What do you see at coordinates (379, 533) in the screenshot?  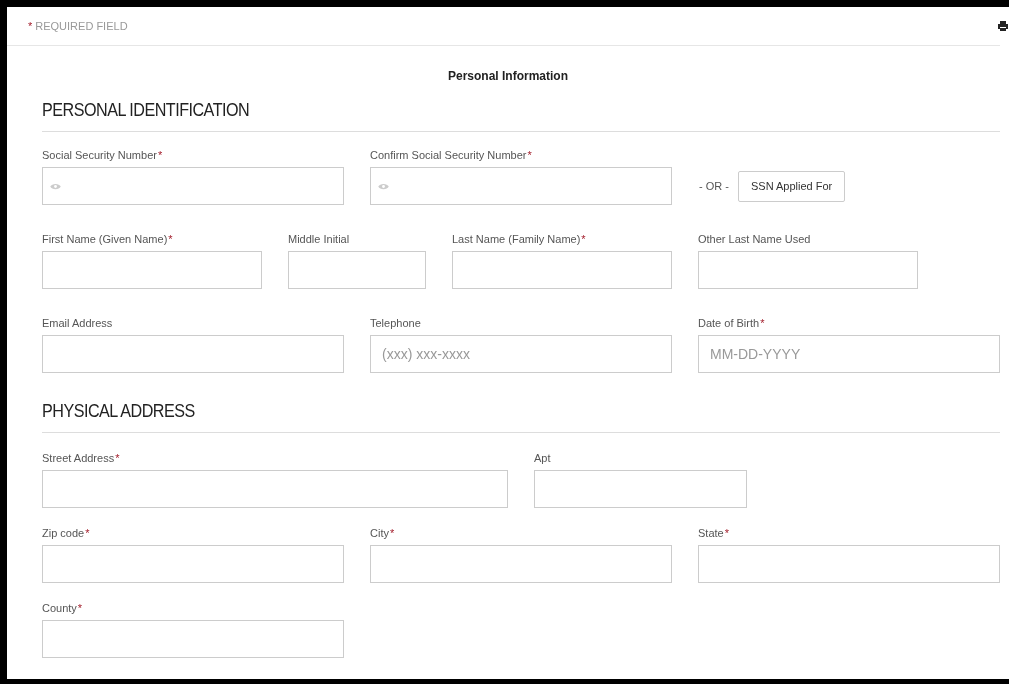 I see `field-label: City` at bounding box center [379, 533].